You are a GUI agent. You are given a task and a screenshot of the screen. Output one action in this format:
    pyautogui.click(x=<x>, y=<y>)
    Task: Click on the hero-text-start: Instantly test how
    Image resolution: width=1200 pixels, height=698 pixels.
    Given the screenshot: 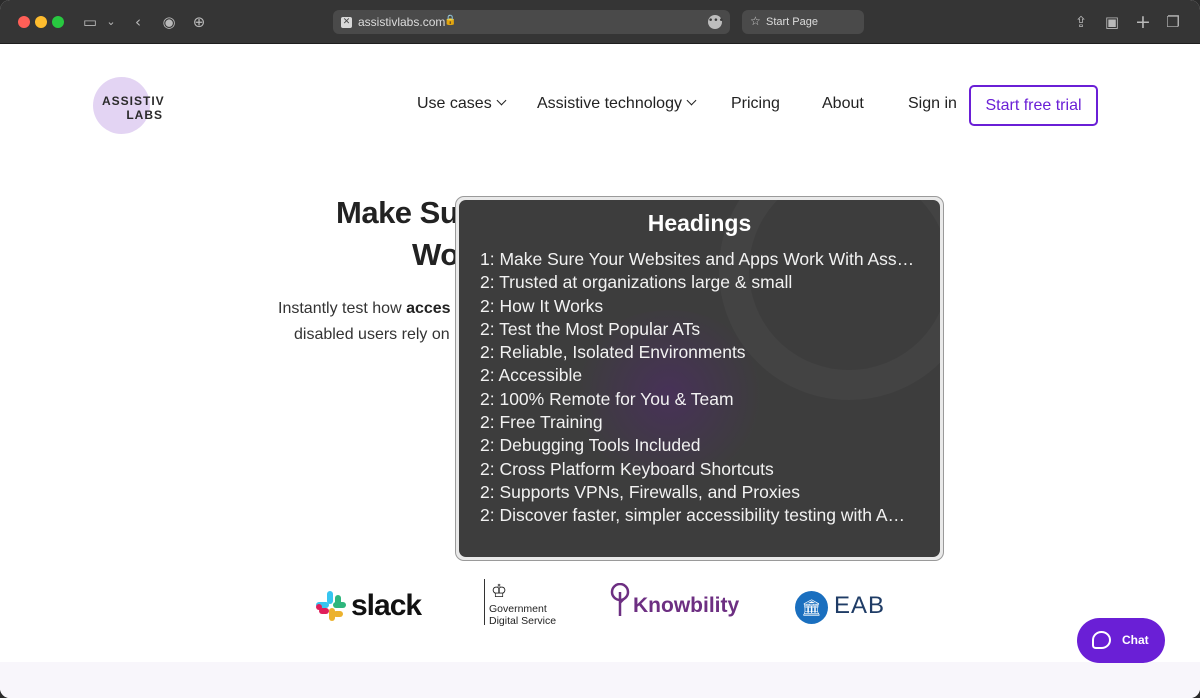 What is the action you would take?
    pyautogui.click(x=342, y=308)
    